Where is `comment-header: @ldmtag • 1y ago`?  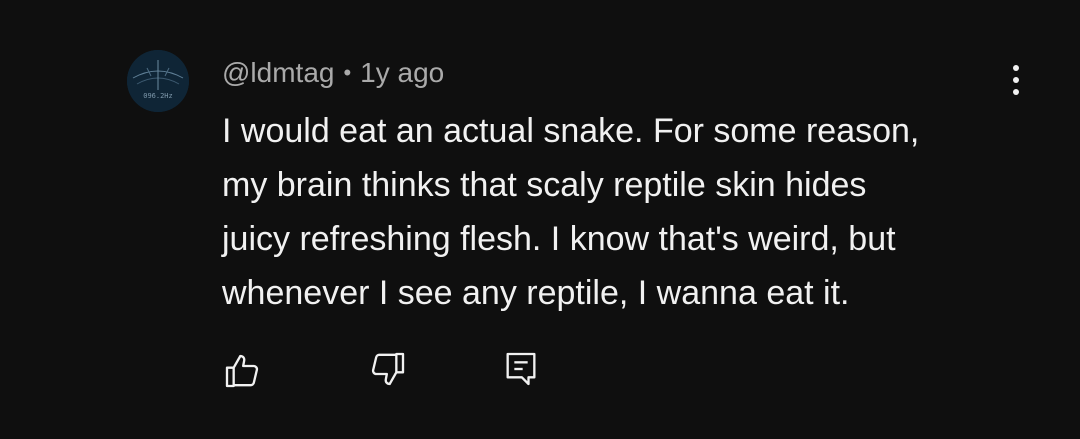 comment-header: @ldmtag • 1y ago is located at coordinates (333, 73).